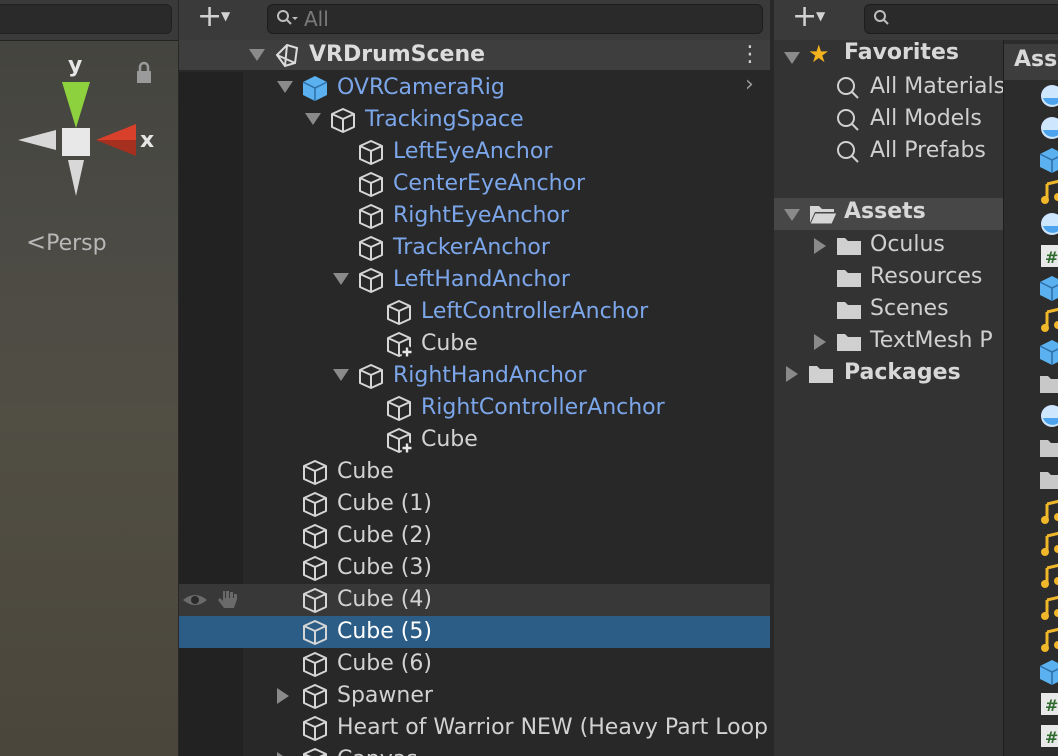  Describe the element at coordinates (384, 503) in the screenshot. I see `hierarchy-row-label: Cube (1)` at that location.